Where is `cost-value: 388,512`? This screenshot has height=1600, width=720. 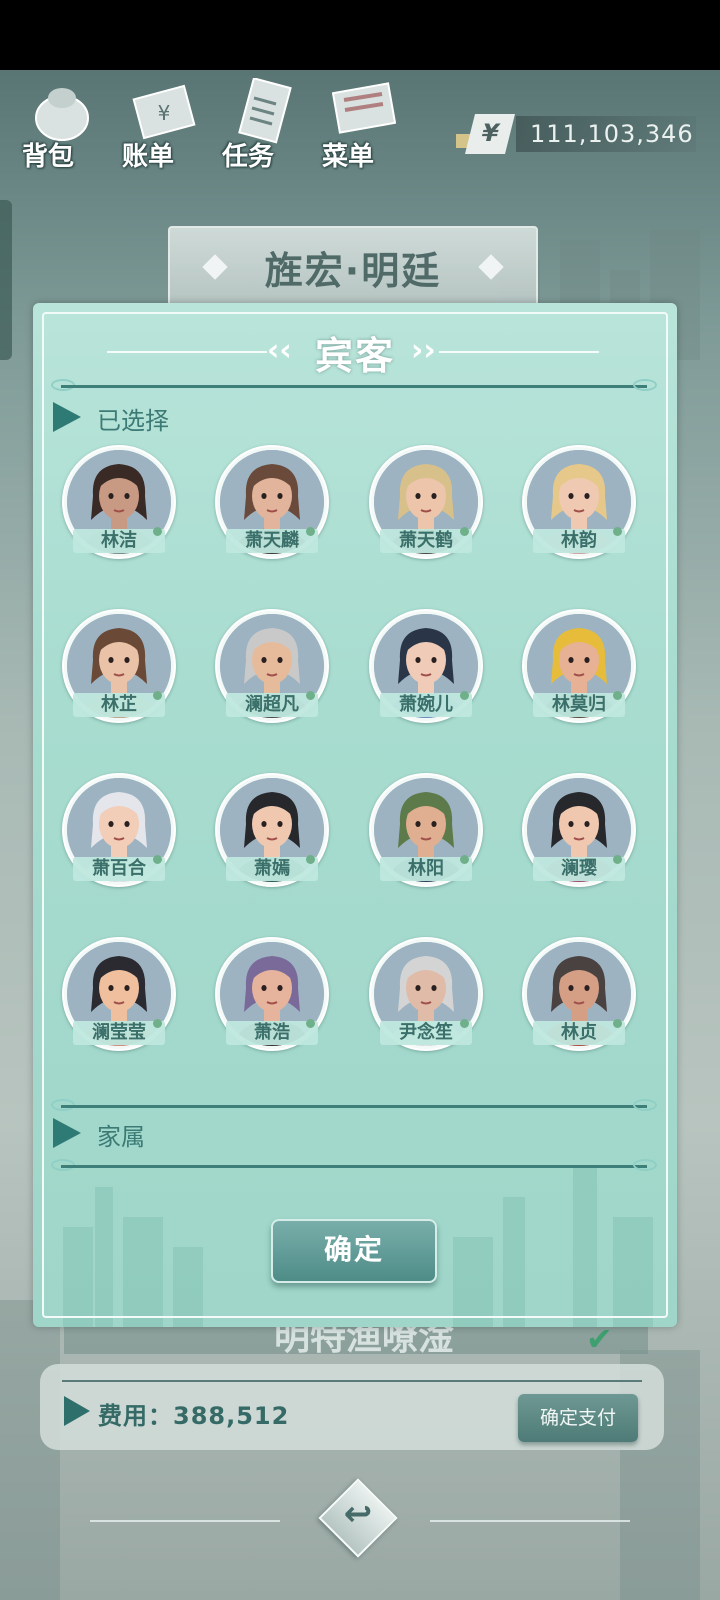
cost-value: 388,512 is located at coordinates (231, 1416).